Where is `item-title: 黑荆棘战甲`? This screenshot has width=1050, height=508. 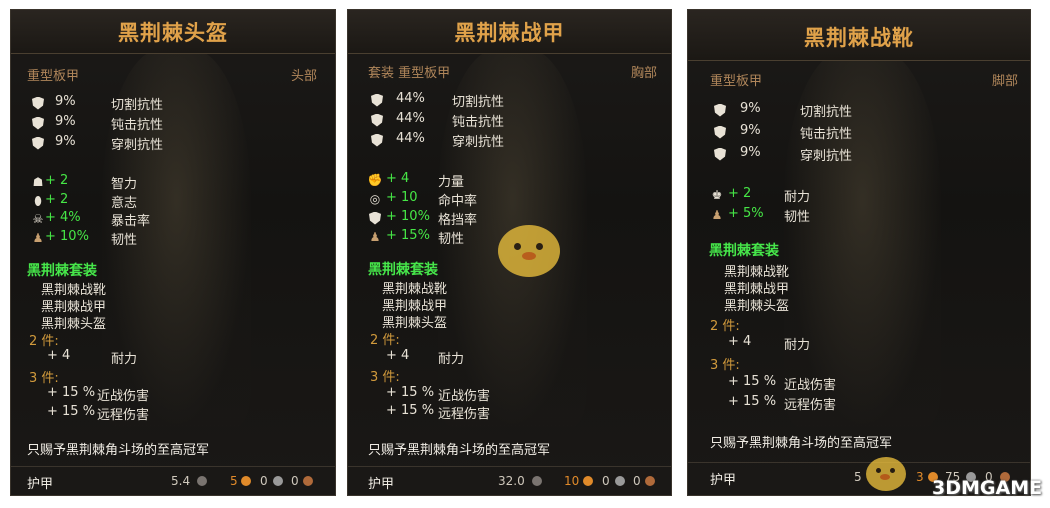 item-title: 黑荆棘战甲 is located at coordinates (509, 33).